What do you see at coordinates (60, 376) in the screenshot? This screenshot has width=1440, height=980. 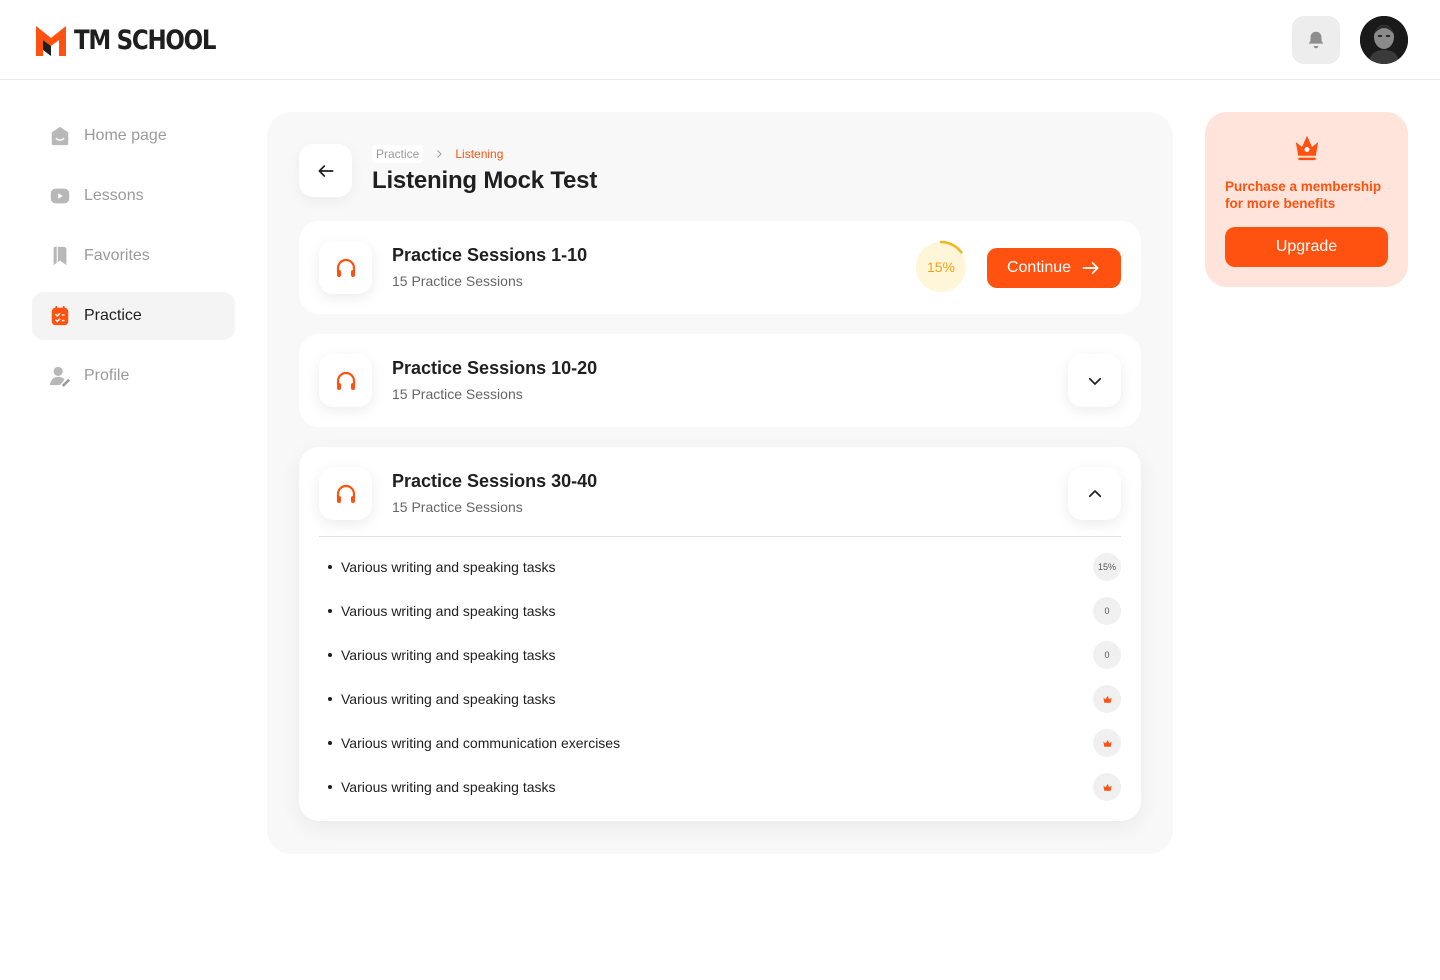 I see `user-icon` at bounding box center [60, 376].